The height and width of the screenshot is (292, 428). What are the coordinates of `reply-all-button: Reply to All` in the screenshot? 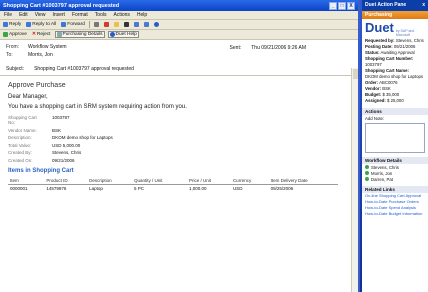 It's located at (41, 24).